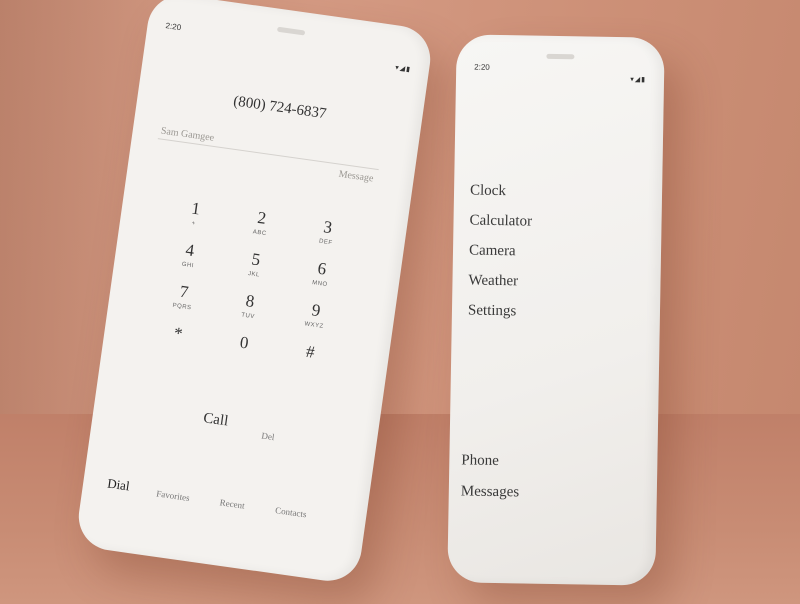 Image resolution: width=800 pixels, height=604 pixels. I want to click on status-bar: 2:20 ▾◢▮, so click(560, 73).